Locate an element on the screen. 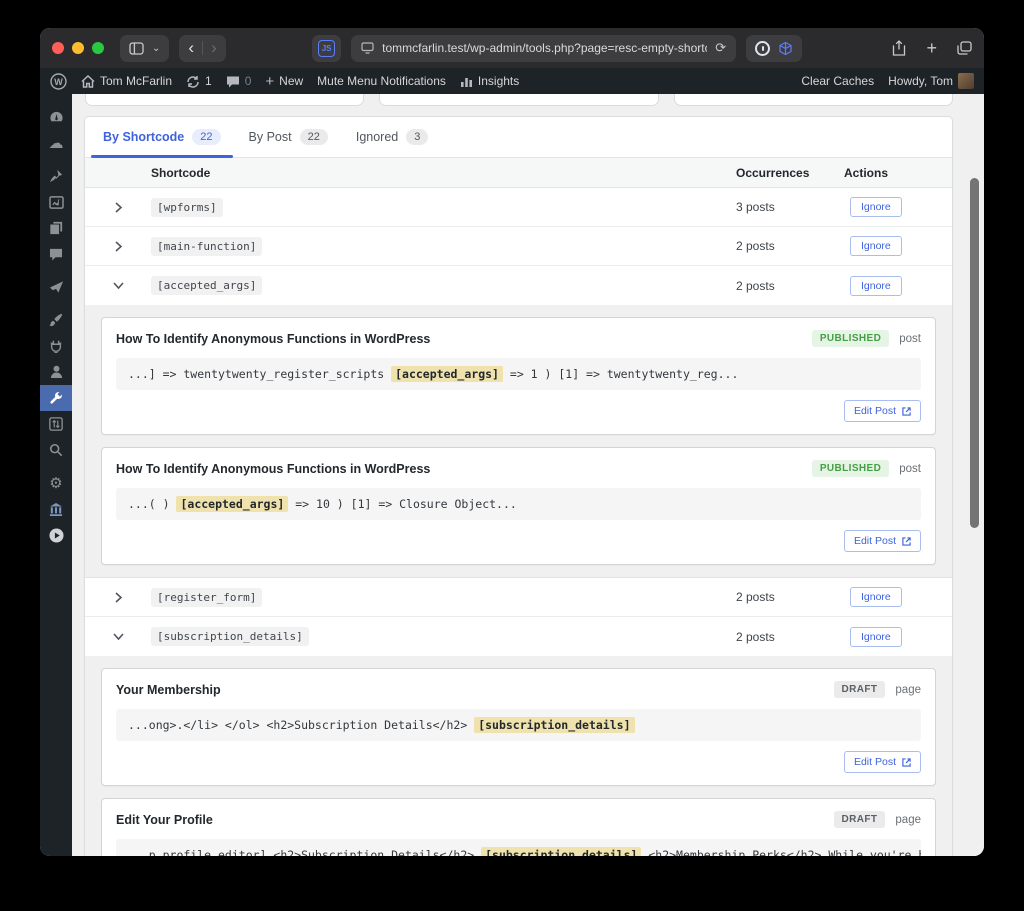 The height and width of the screenshot is (911, 1024). column-header-occurrences: Occurrences is located at coordinates (773, 172).